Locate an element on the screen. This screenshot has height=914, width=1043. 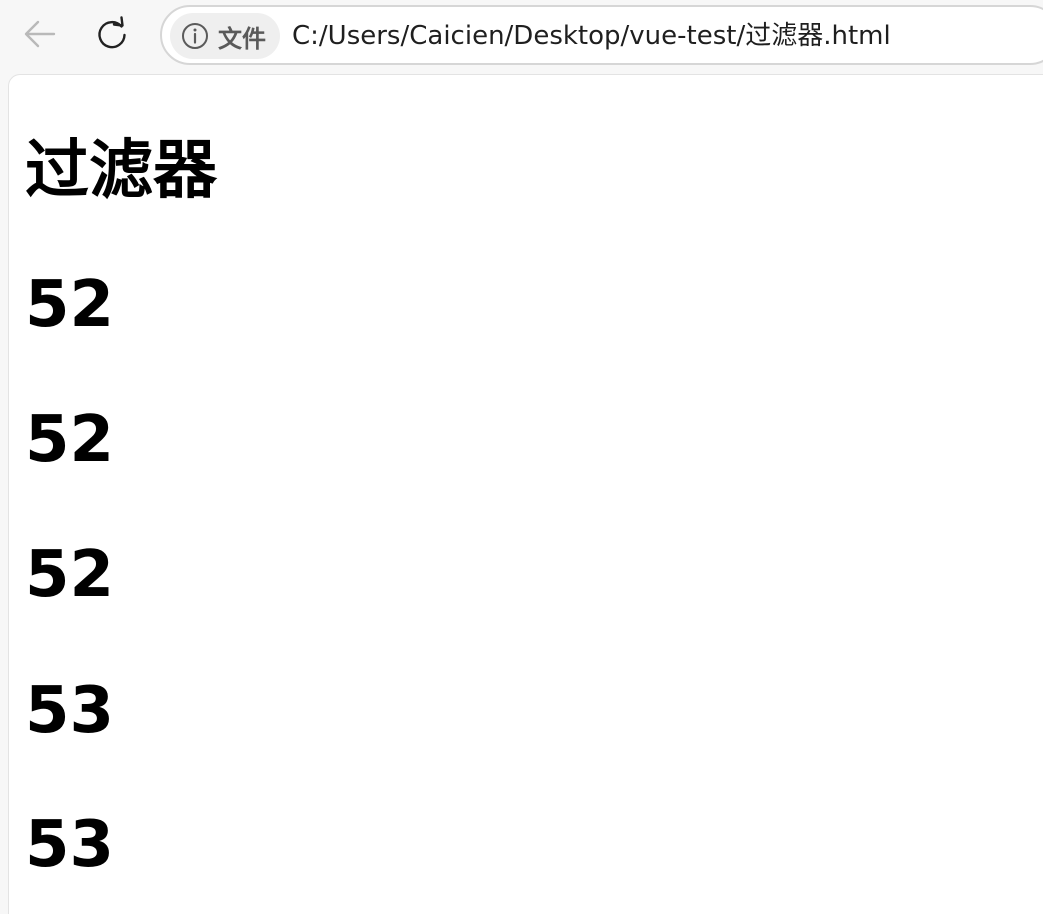
site-info-chip: 文件 is located at coordinates (225, 36).